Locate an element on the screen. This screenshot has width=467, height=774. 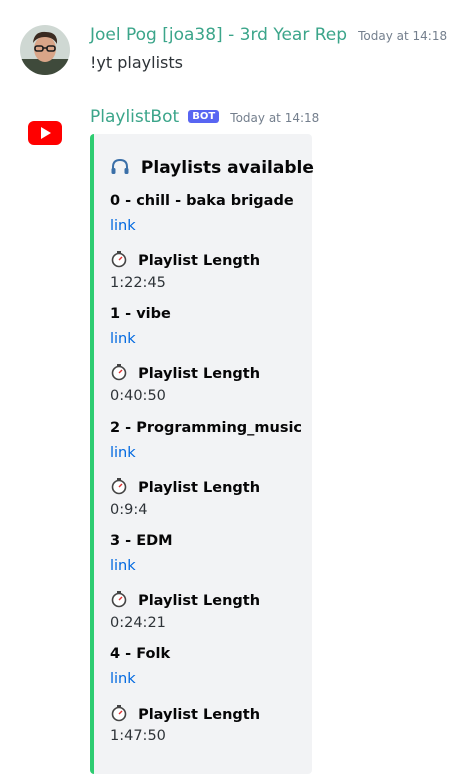
bot-message-header: PlaylistBot BOT Today at 14:18 is located at coordinates (204, 117).